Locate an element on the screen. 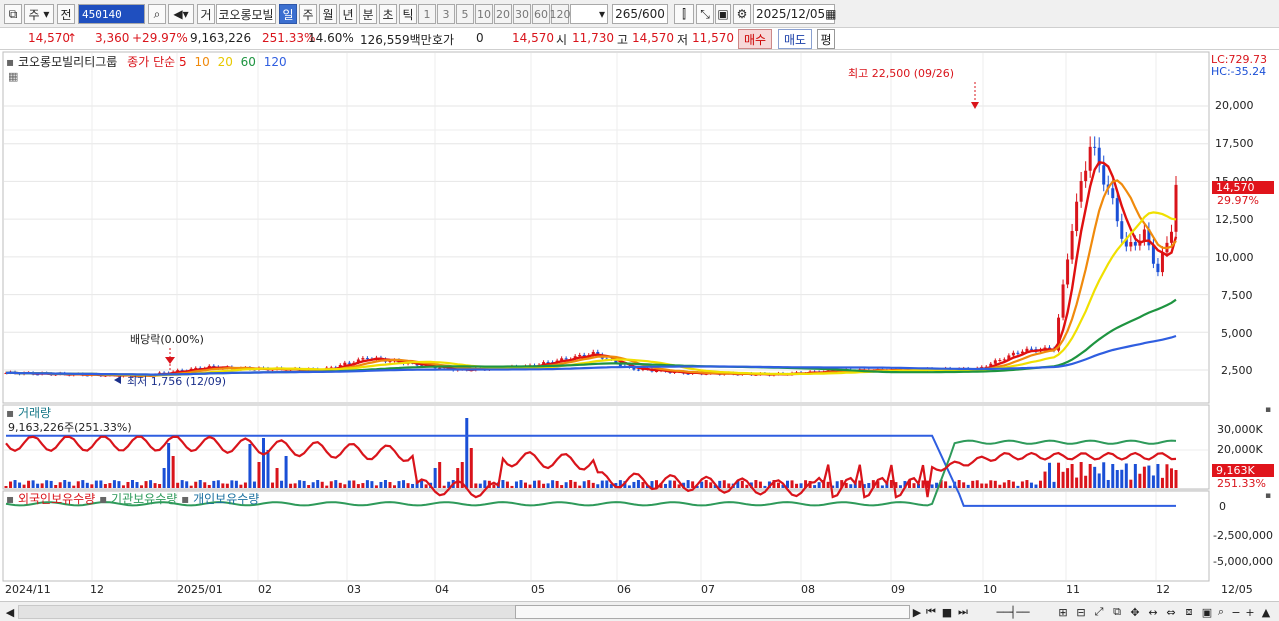 The height and width of the screenshot is (621, 1279). eval-button: 평 is located at coordinates (826, 39).